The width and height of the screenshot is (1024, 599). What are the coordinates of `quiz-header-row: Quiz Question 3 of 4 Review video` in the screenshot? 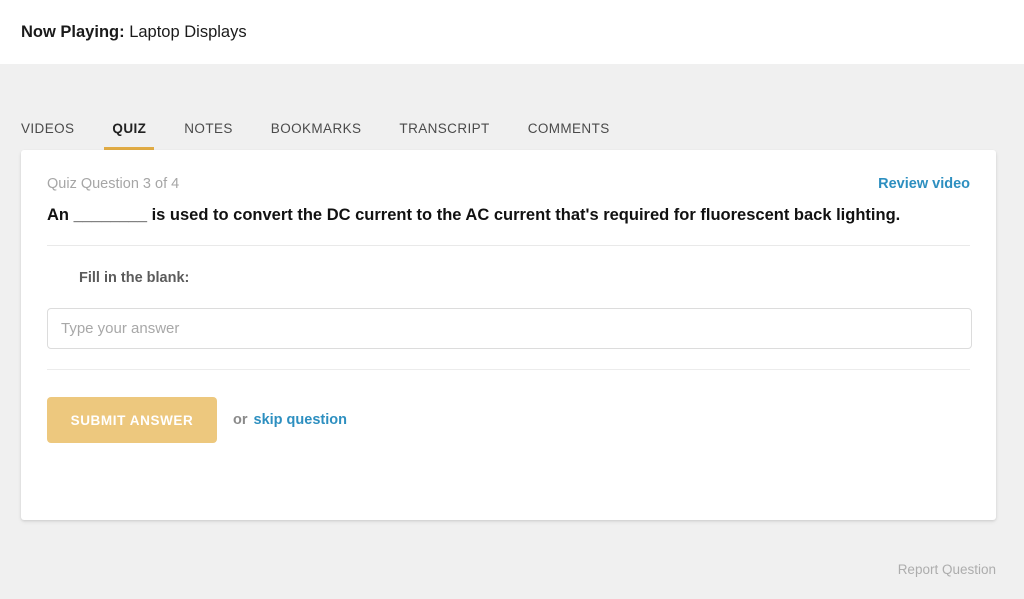 It's located at (508, 184).